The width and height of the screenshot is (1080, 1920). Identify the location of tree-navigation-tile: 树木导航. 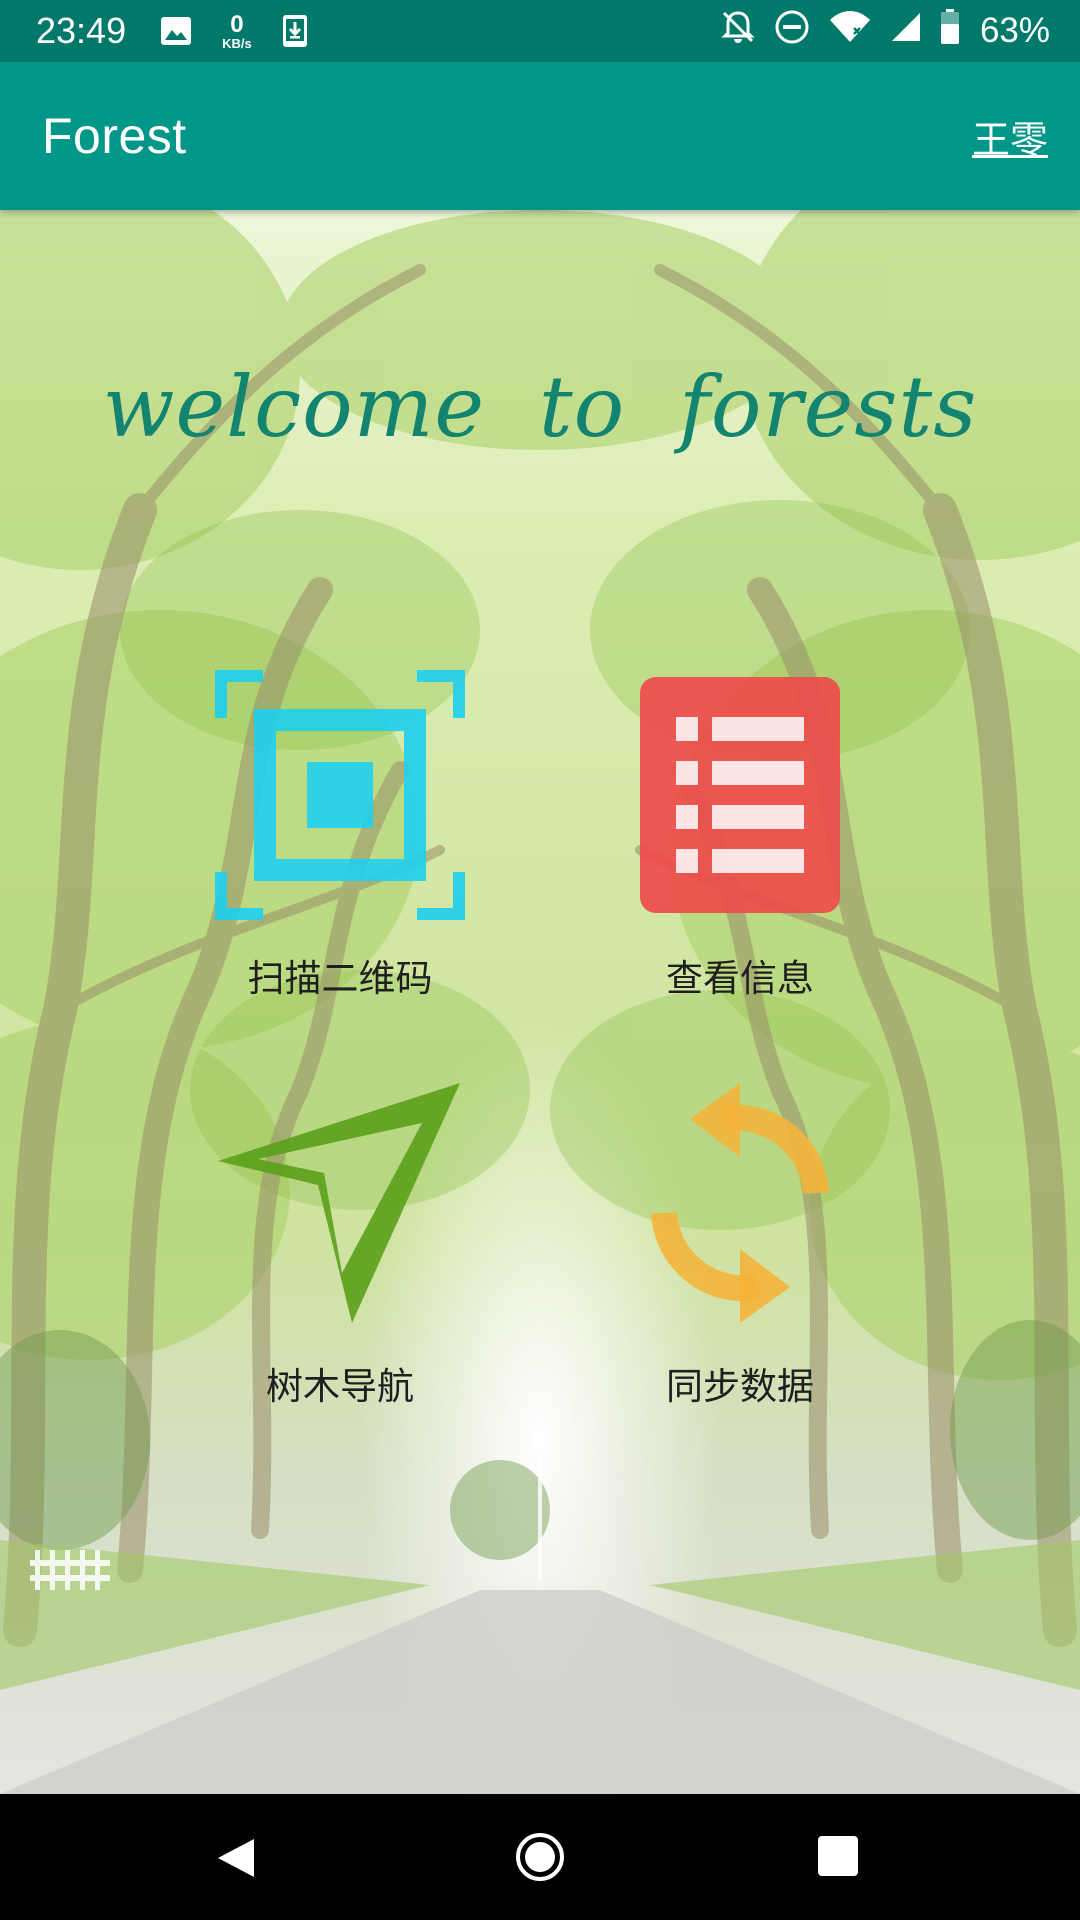
(340, 1239).